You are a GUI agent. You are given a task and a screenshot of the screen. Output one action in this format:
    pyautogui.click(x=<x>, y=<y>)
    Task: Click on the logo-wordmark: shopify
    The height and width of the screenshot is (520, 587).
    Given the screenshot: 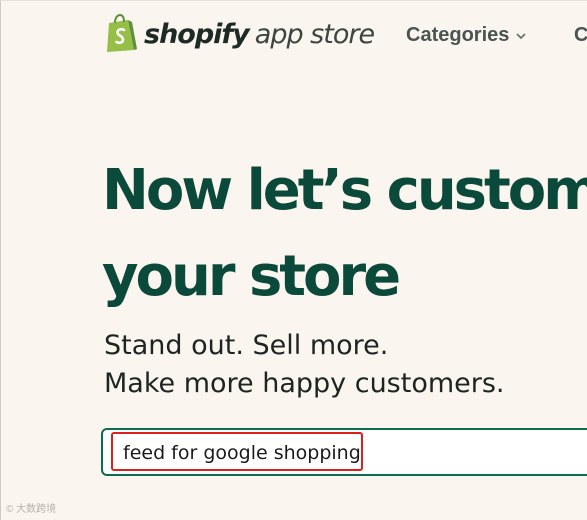 What is the action you would take?
    pyautogui.click(x=197, y=34)
    